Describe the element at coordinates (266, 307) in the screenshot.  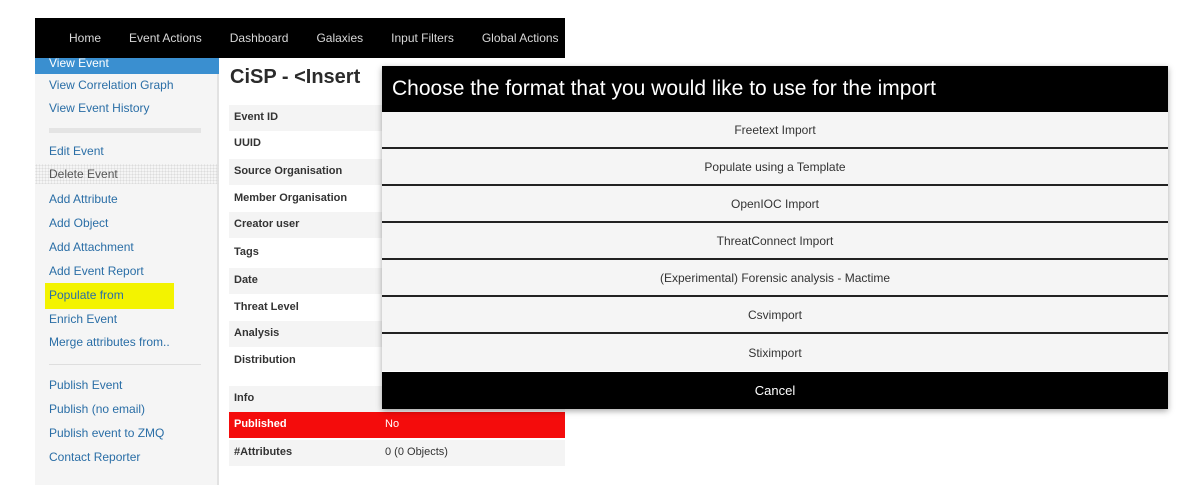
I see `detail-key: Threat Level` at that location.